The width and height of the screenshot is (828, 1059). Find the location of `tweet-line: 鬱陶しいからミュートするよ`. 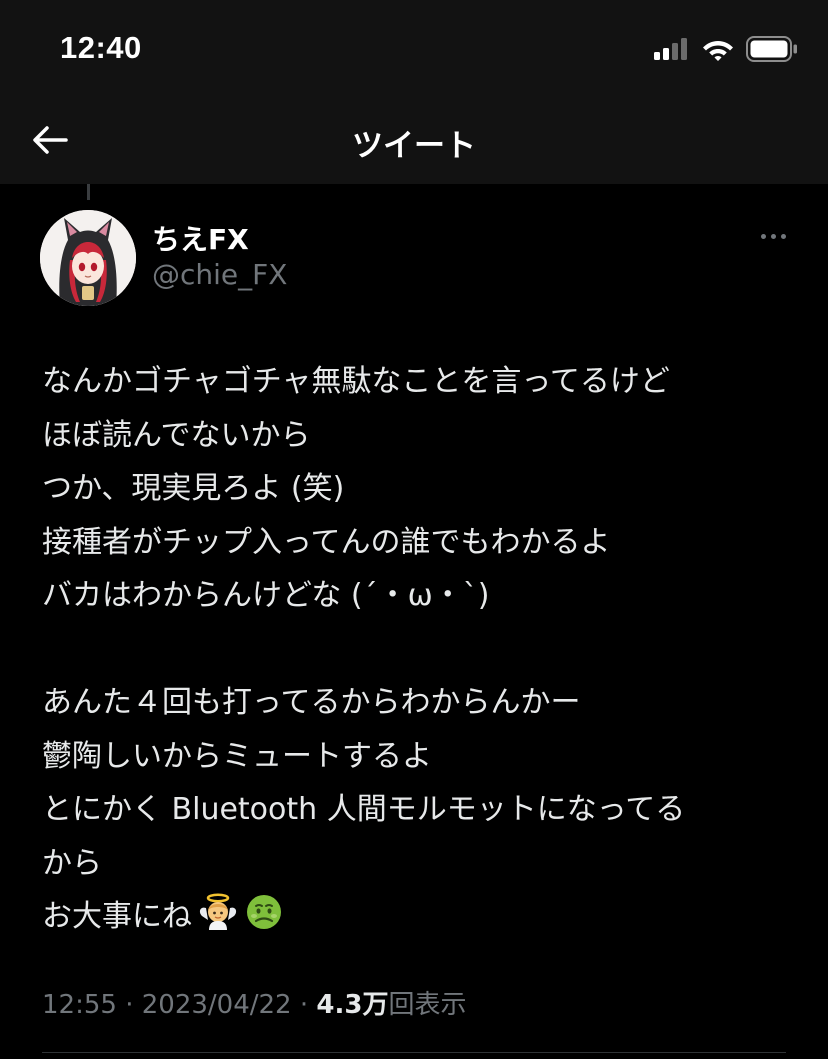

tweet-line: 鬱陶しいからミュートするよ is located at coordinates (237, 756).